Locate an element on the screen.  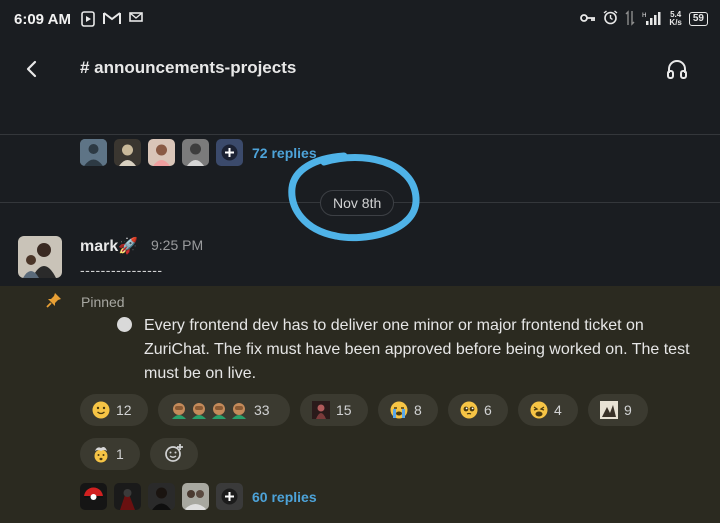
status-right: H 5.4 K/s 59 is located at coordinates (644, 19).